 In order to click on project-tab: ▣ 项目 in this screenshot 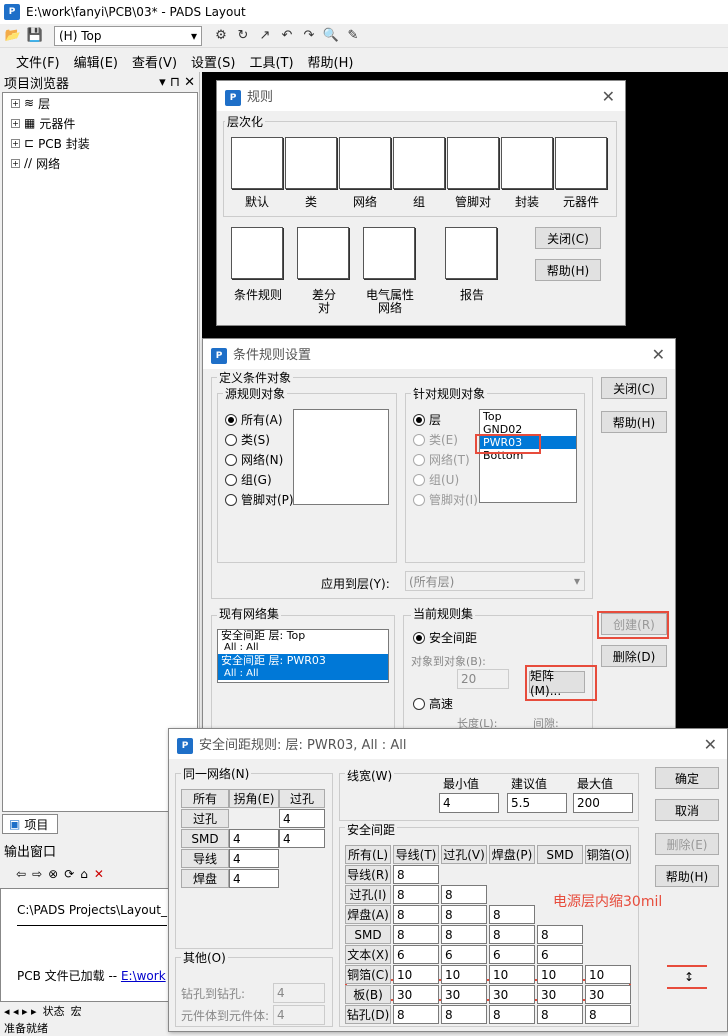, I will do `click(30, 824)`.